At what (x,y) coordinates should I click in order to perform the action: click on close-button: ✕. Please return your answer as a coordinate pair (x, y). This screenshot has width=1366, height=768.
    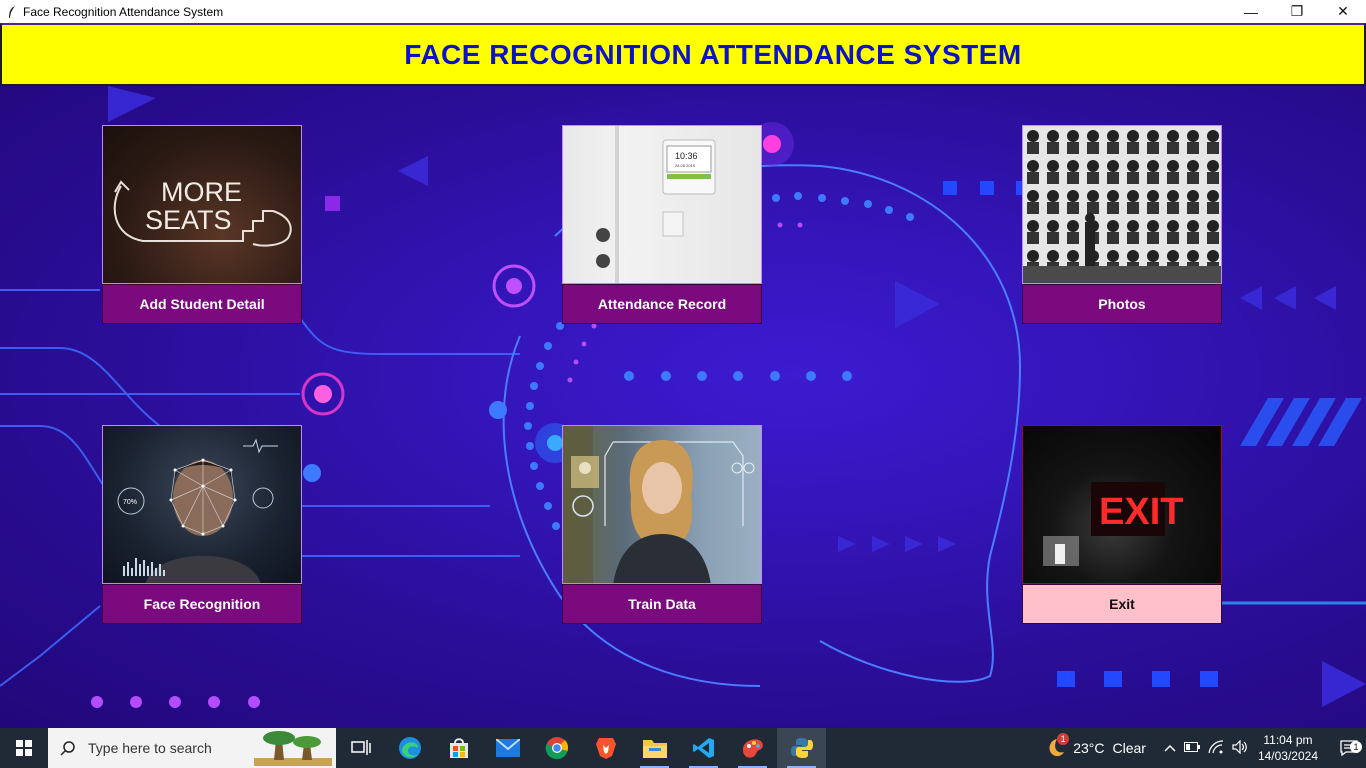
    Looking at the image, I should click on (1343, 11).